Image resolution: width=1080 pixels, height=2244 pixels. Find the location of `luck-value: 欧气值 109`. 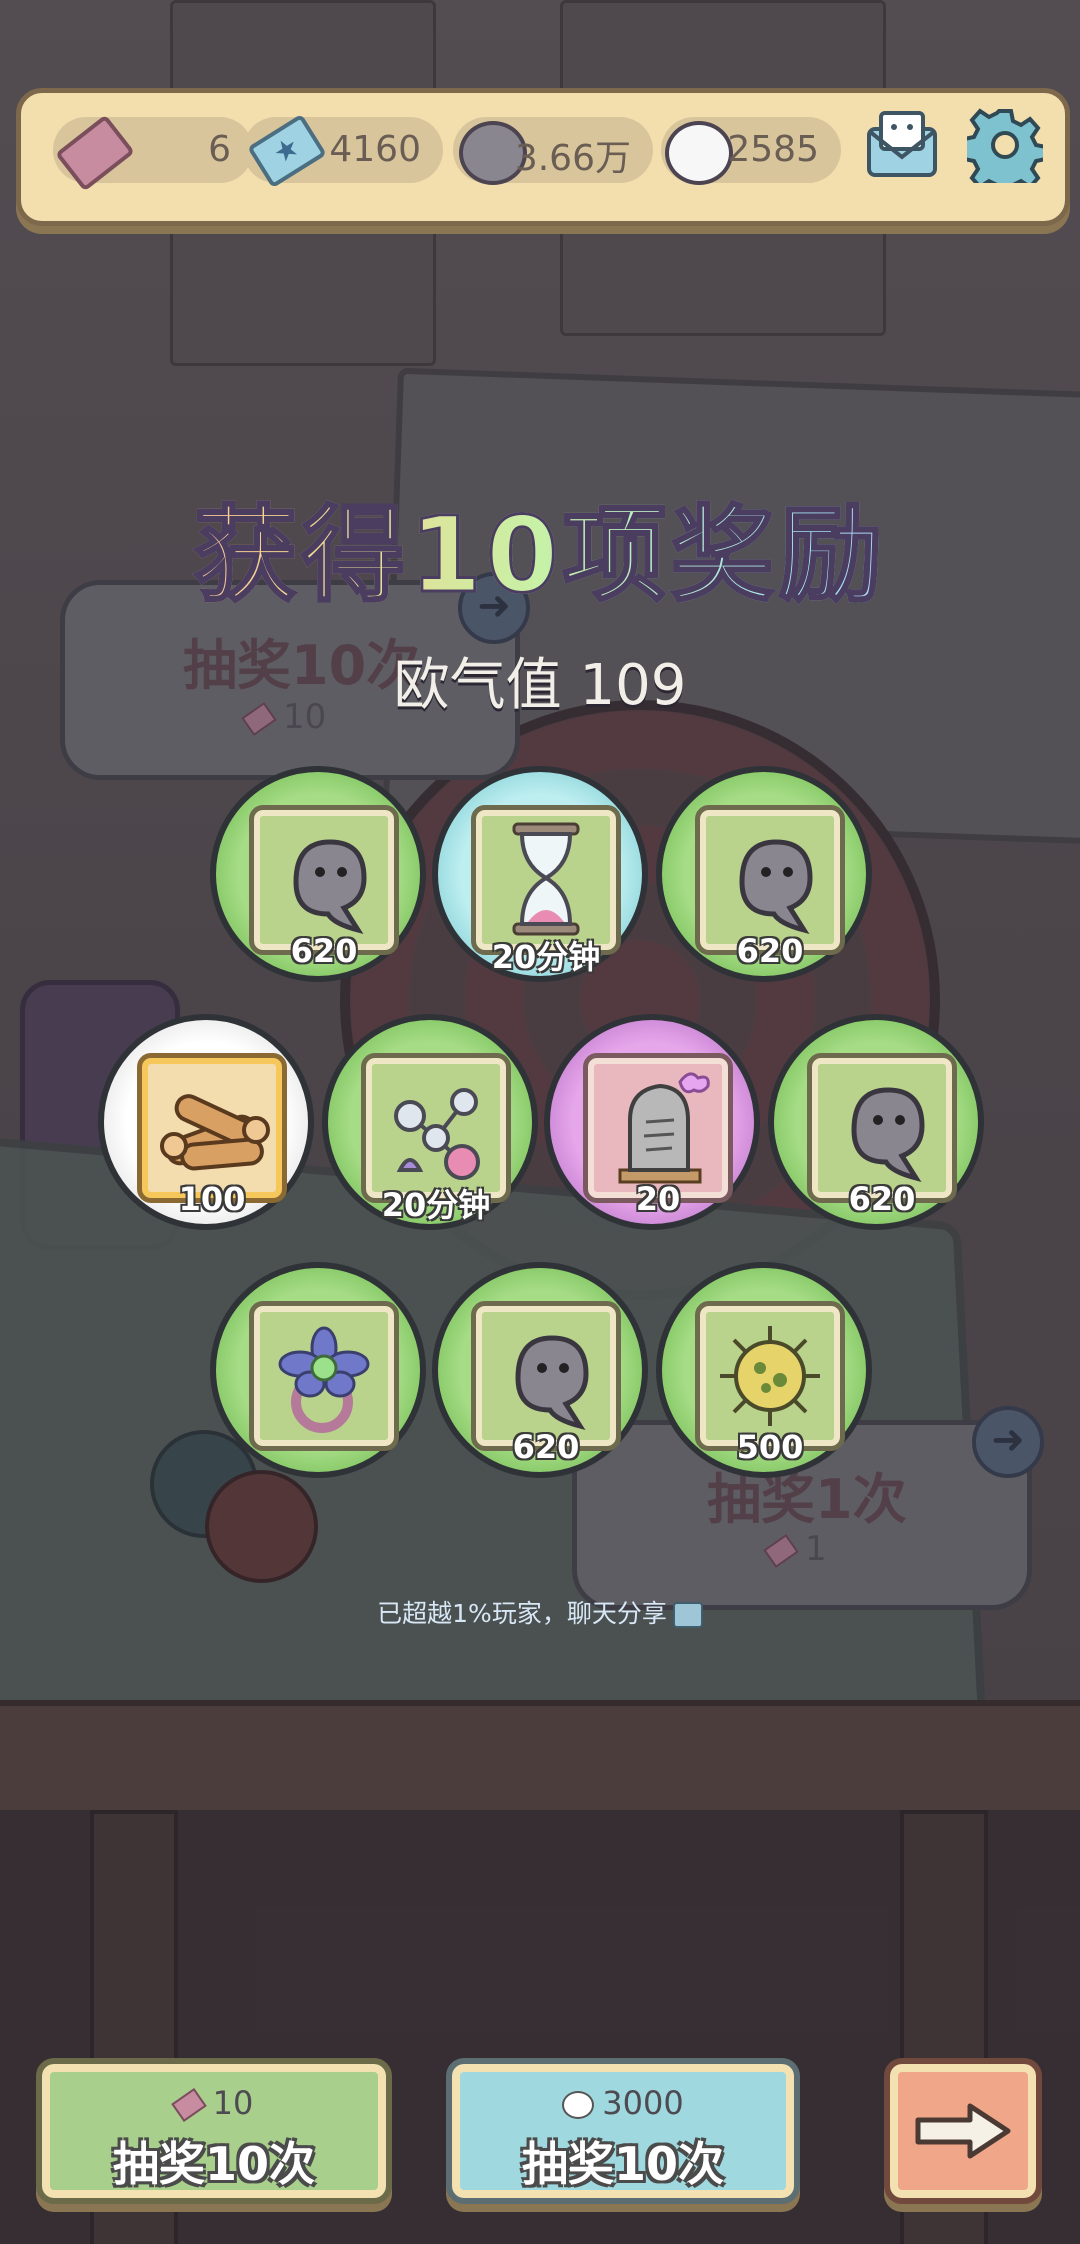

luck-value: 欧气值 109 is located at coordinates (540, 685).